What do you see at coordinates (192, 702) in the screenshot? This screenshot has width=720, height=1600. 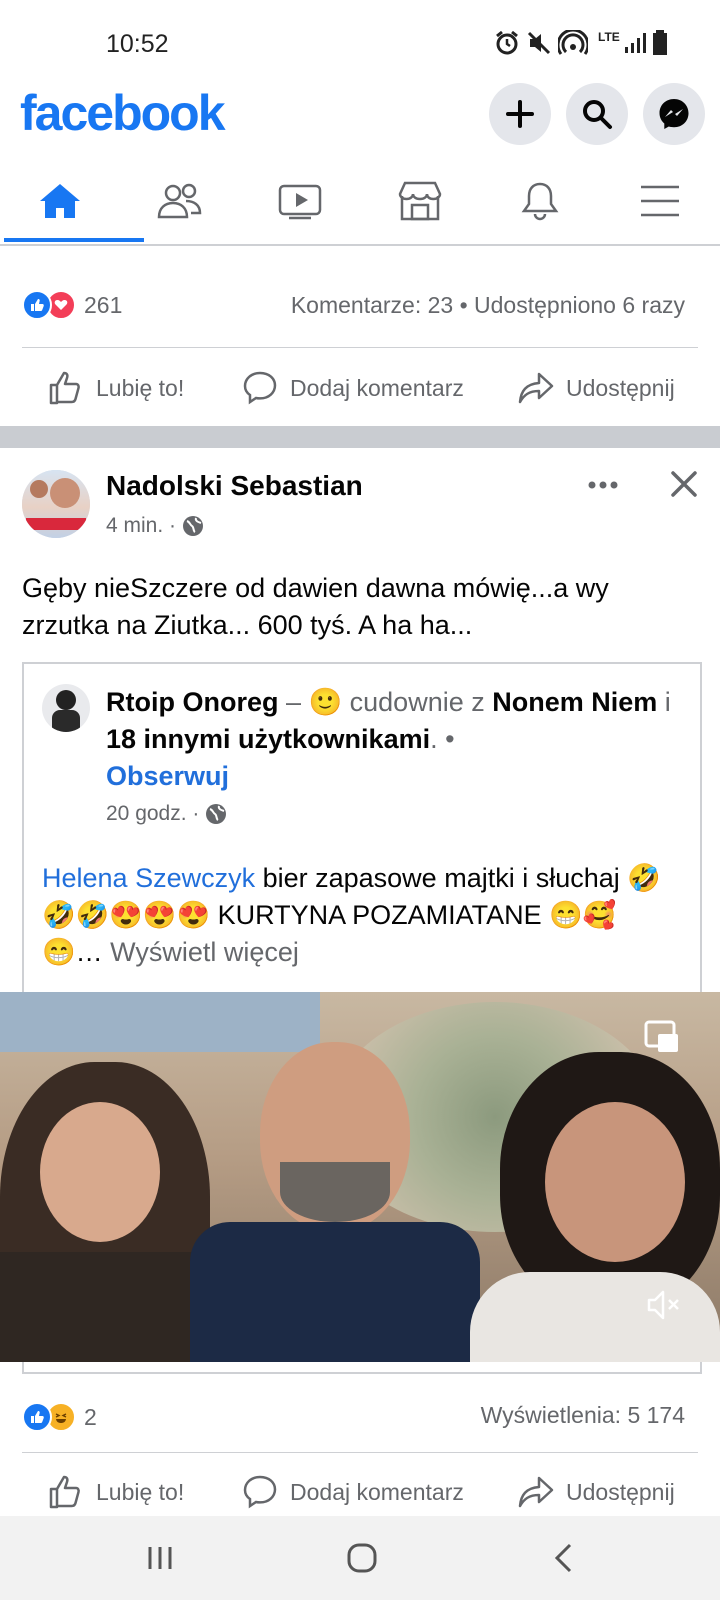 I see `shared-author: Rtoip Onoreg` at bounding box center [192, 702].